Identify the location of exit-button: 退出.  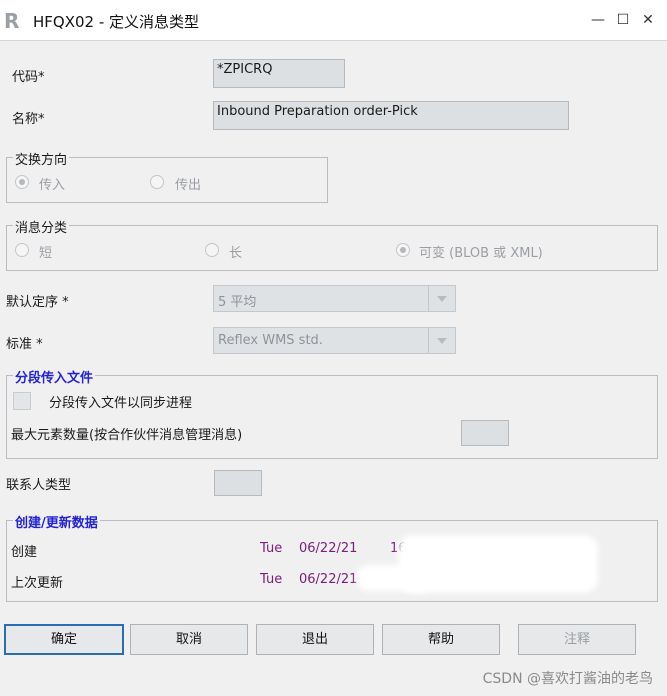
(315, 639).